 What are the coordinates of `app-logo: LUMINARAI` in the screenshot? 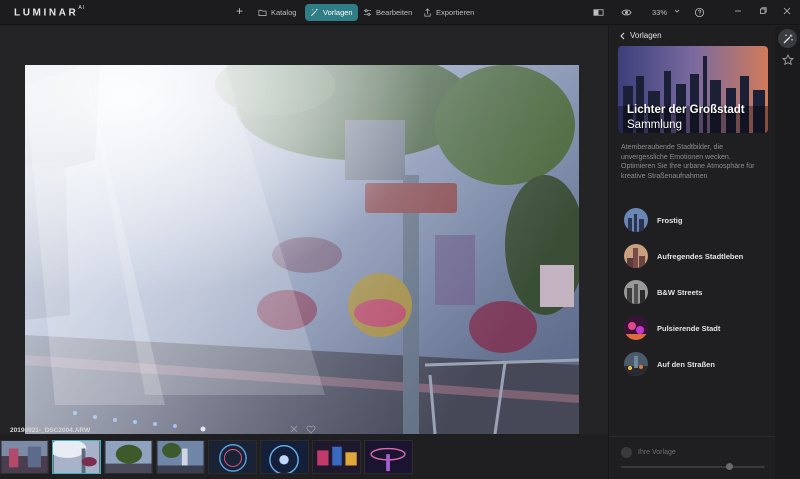 It's located at (50, 12).